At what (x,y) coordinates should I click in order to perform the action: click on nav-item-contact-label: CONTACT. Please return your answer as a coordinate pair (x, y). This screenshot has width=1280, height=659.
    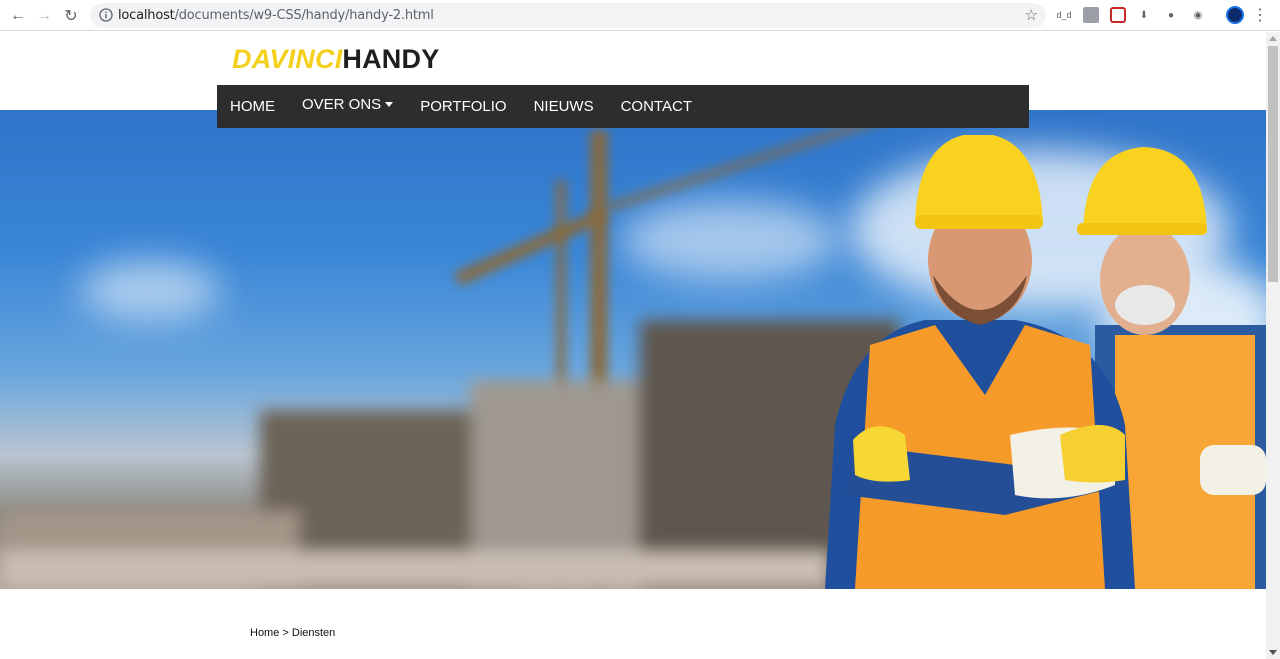
    Looking at the image, I should click on (656, 106).